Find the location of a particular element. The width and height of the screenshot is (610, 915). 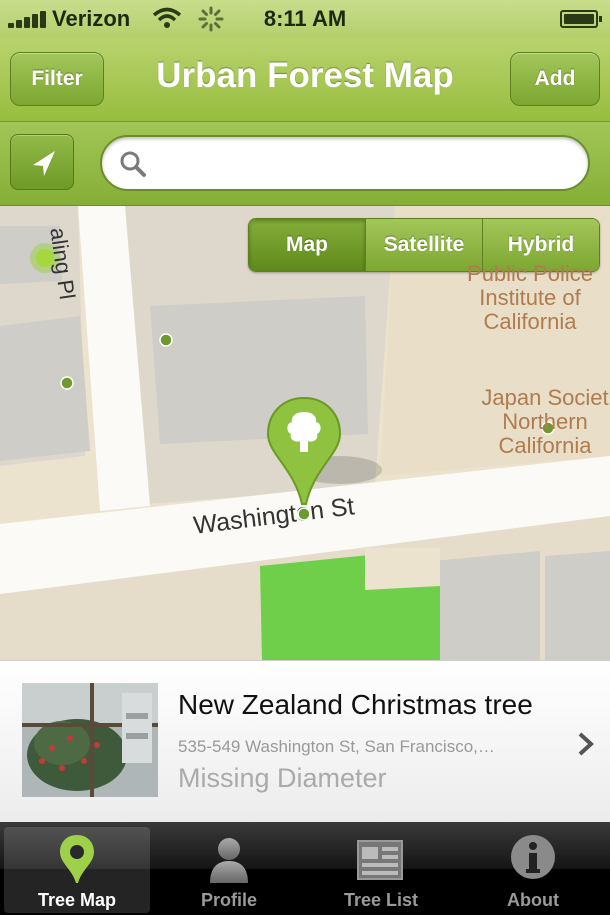

tab-bar: Tree Map Profile Tree List About is located at coordinates (305, 868).